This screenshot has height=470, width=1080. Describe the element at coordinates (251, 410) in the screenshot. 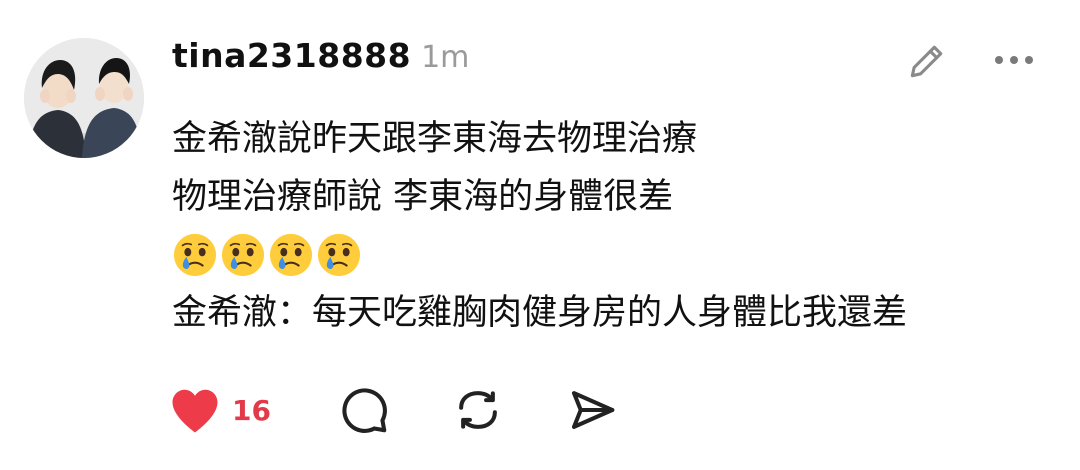

I see `like-count: 16` at that location.